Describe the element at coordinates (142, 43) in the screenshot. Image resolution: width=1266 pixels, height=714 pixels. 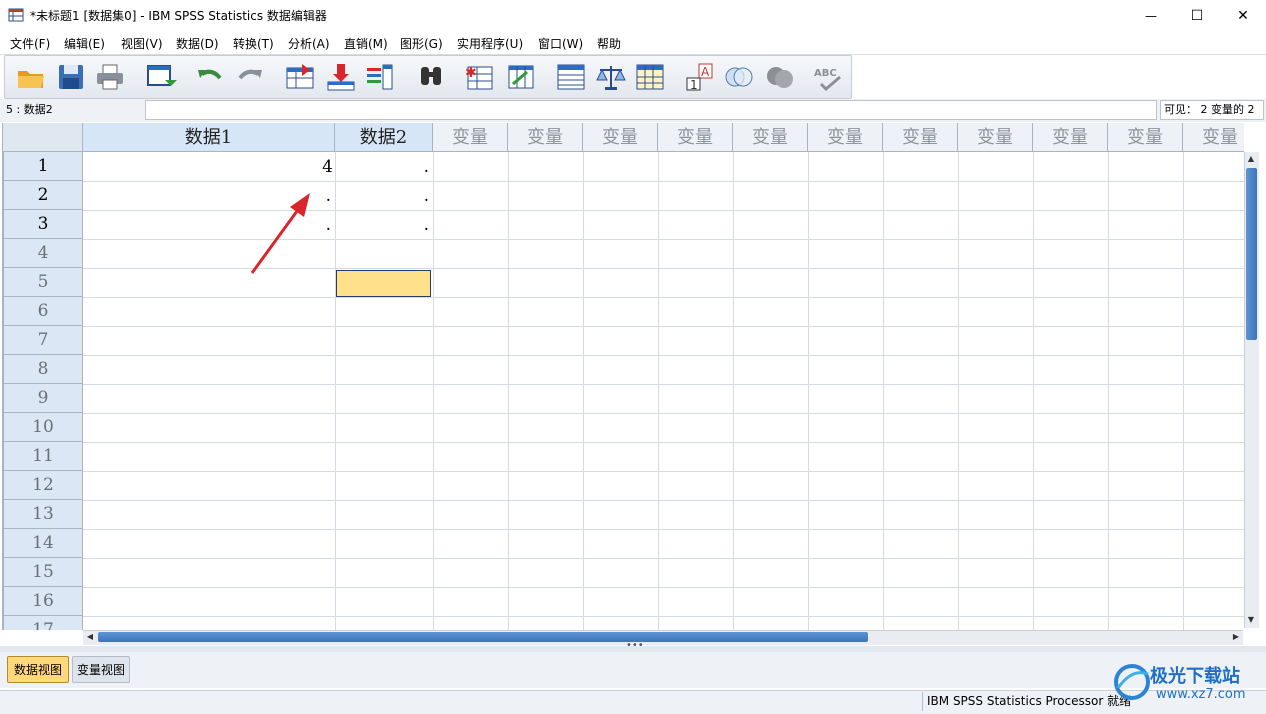
I see `menu-view: 视图(V)` at that location.